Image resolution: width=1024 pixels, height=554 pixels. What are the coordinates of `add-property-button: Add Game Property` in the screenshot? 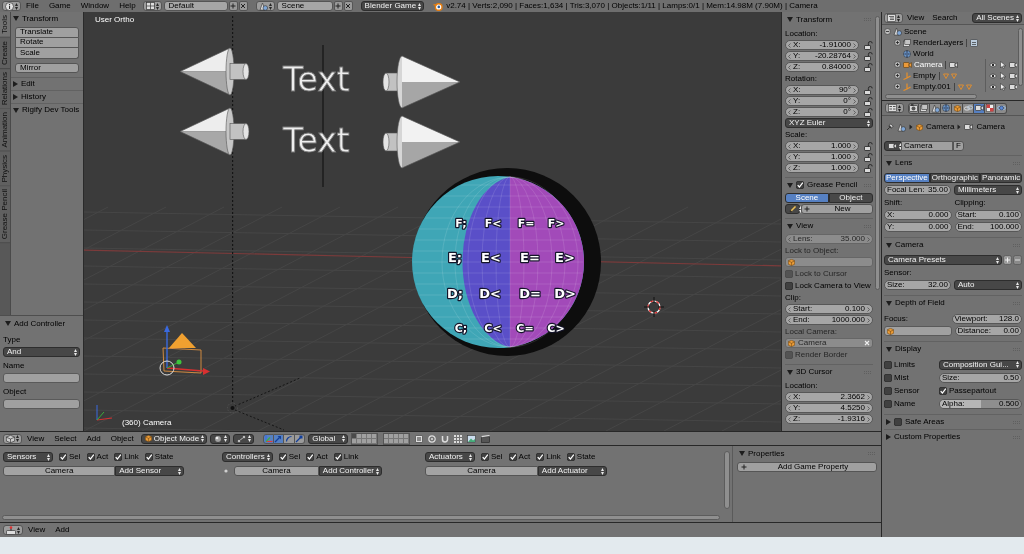 It's located at (807, 467).